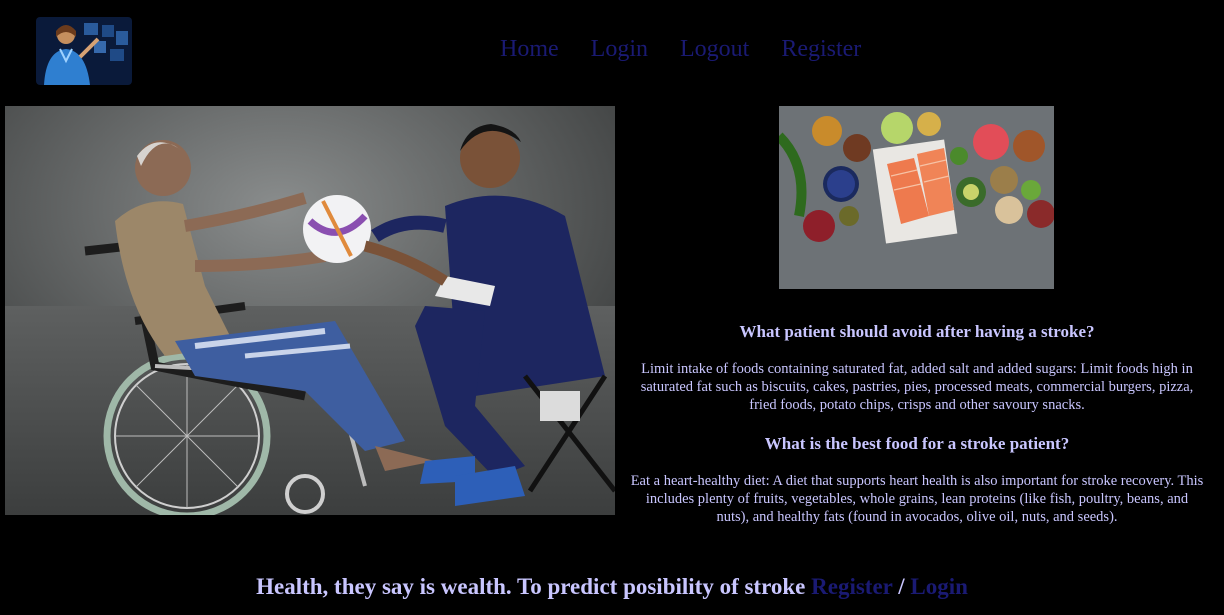 This screenshot has height=615, width=1224. Describe the element at coordinates (851, 586) in the screenshot. I see `footer-register-link: Register` at that location.